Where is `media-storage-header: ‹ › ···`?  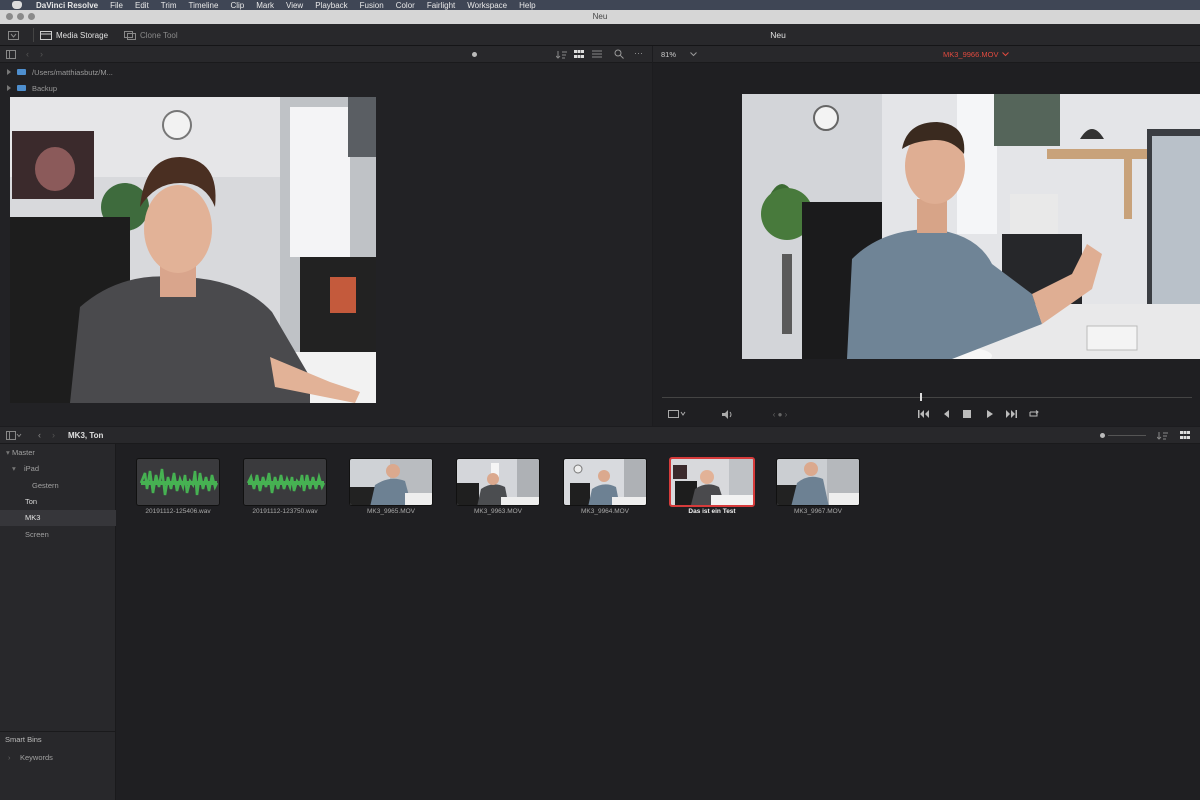 media-storage-header: ‹ › ··· is located at coordinates (326, 54).